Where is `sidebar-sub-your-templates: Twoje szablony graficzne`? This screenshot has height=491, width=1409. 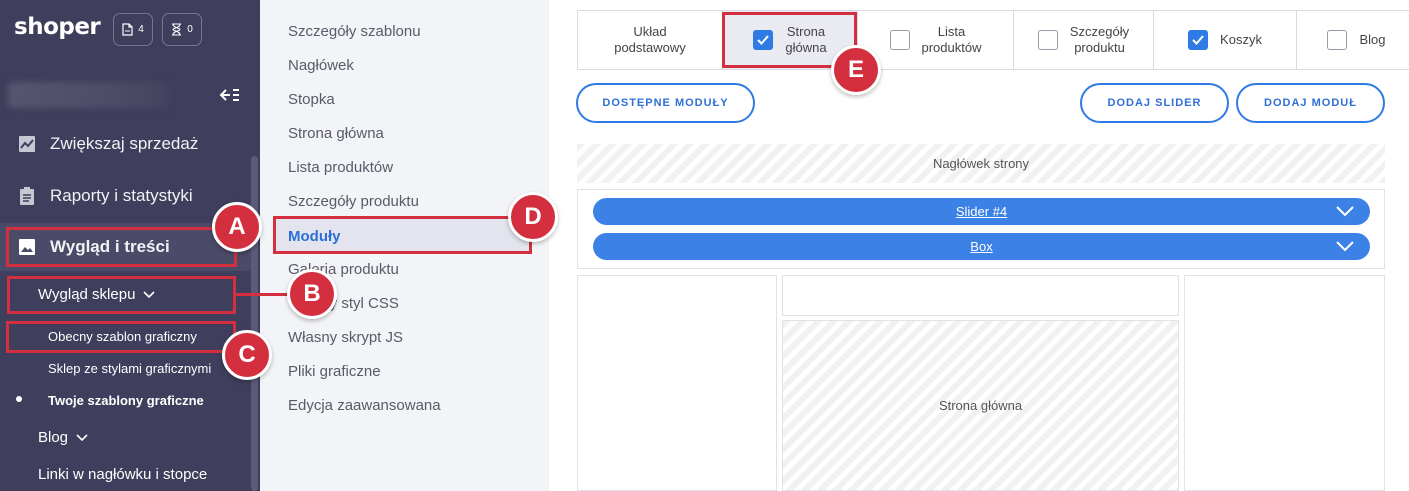 sidebar-sub-your-templates: Twoje szablony graficzne is located at coordinates (126, 400).